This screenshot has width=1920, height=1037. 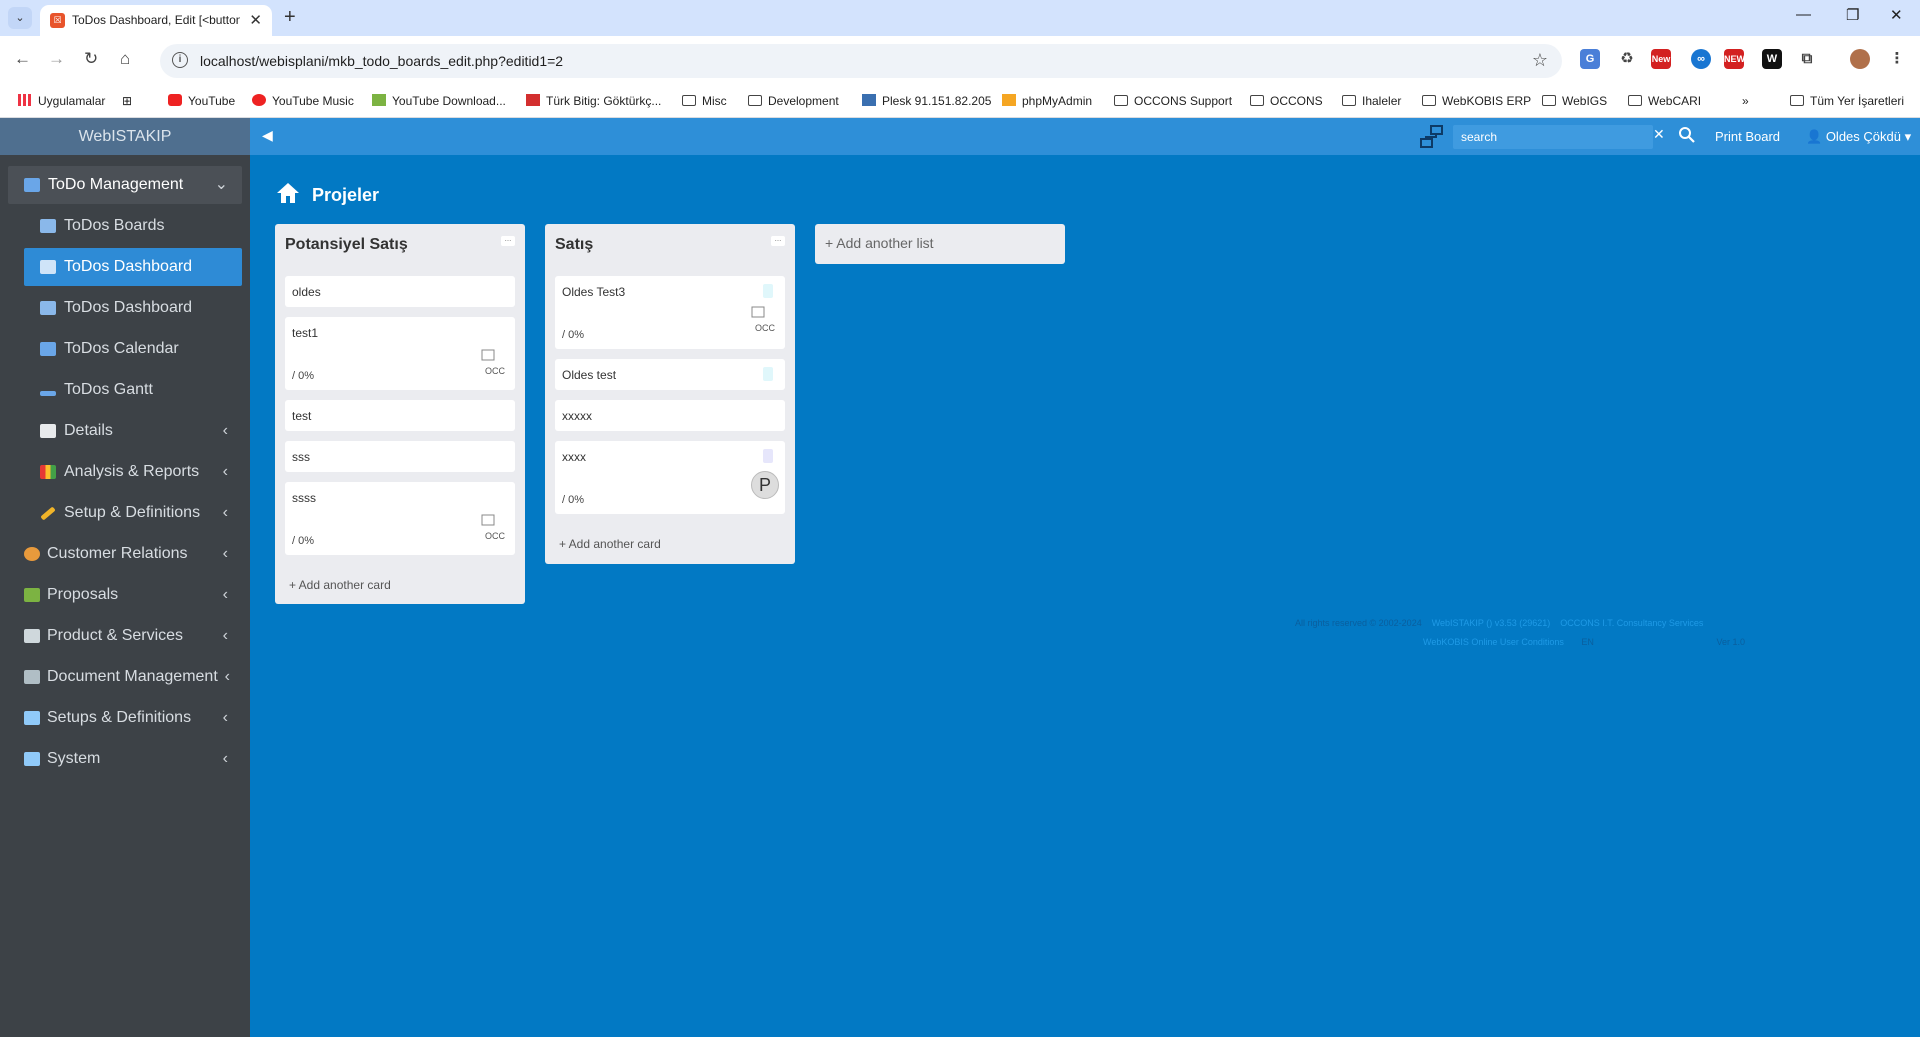 What do you see at coordinates (125, 759) in the screenshot?
I see `sidebar-item-system: System ‹` at bounding box center [125, 759].